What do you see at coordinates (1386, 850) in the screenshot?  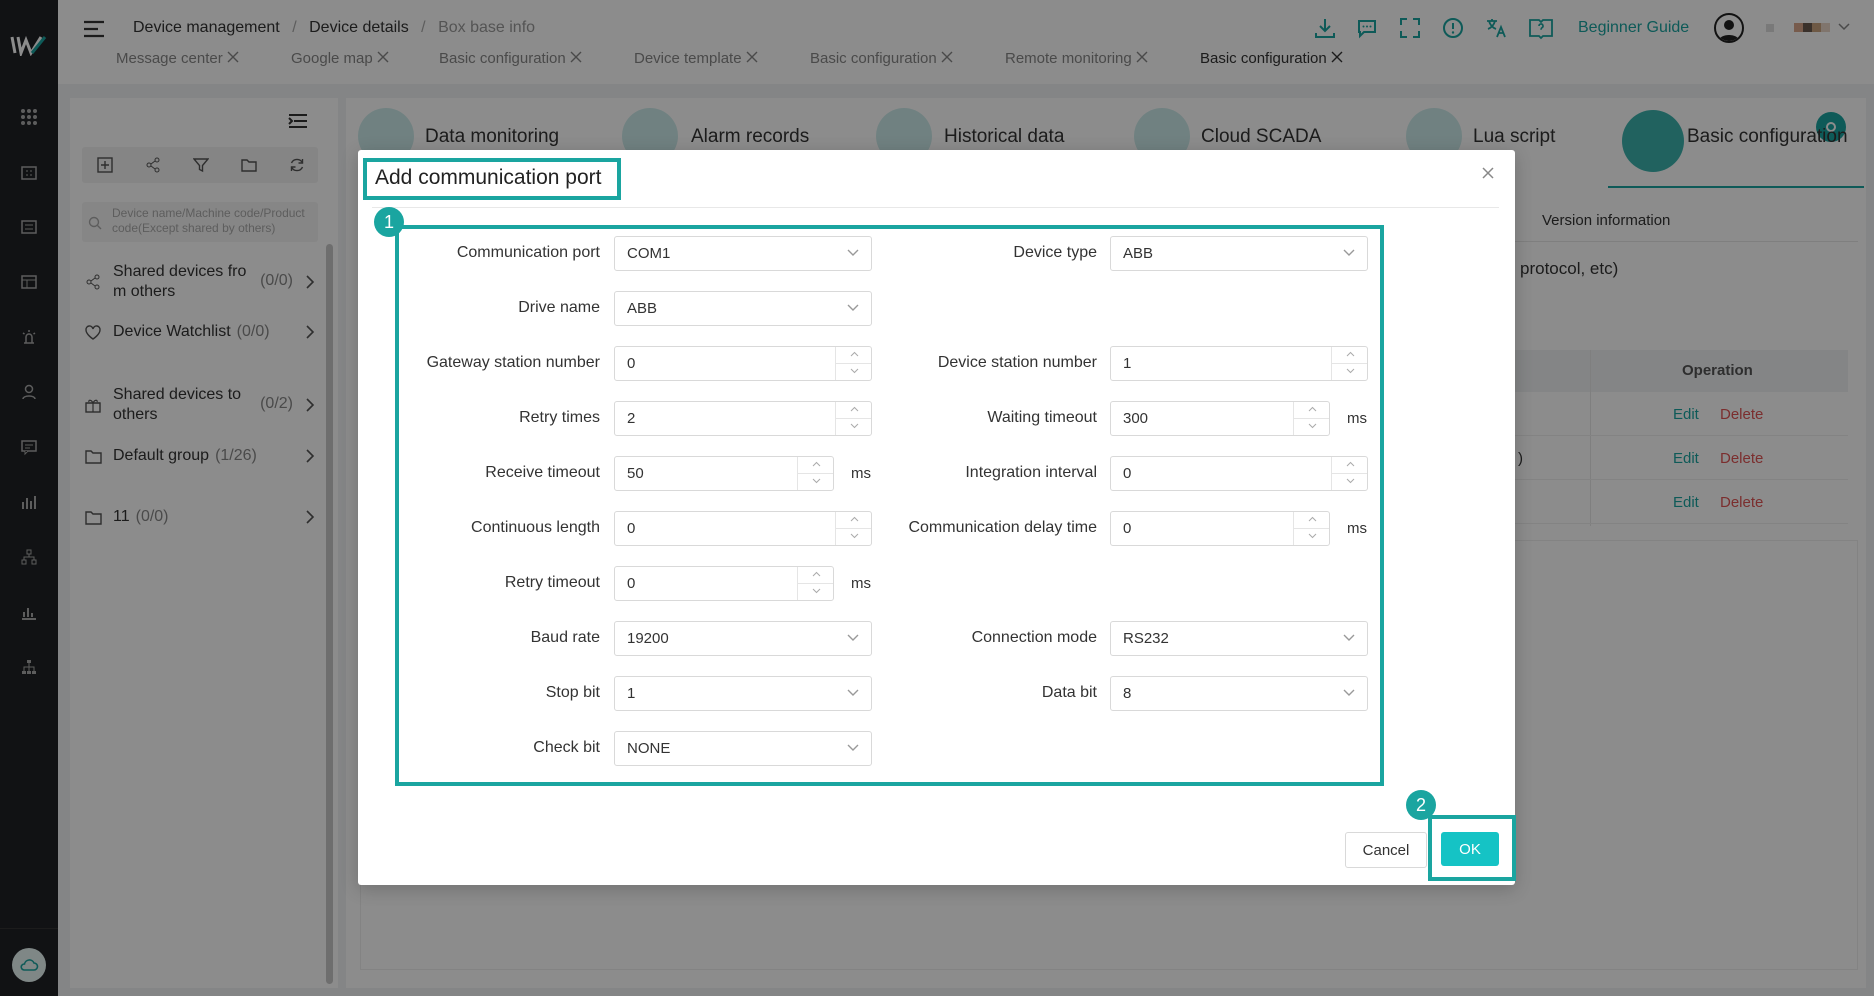 I see `cancel-button: Cancel` at bounding box center [1386, 850].